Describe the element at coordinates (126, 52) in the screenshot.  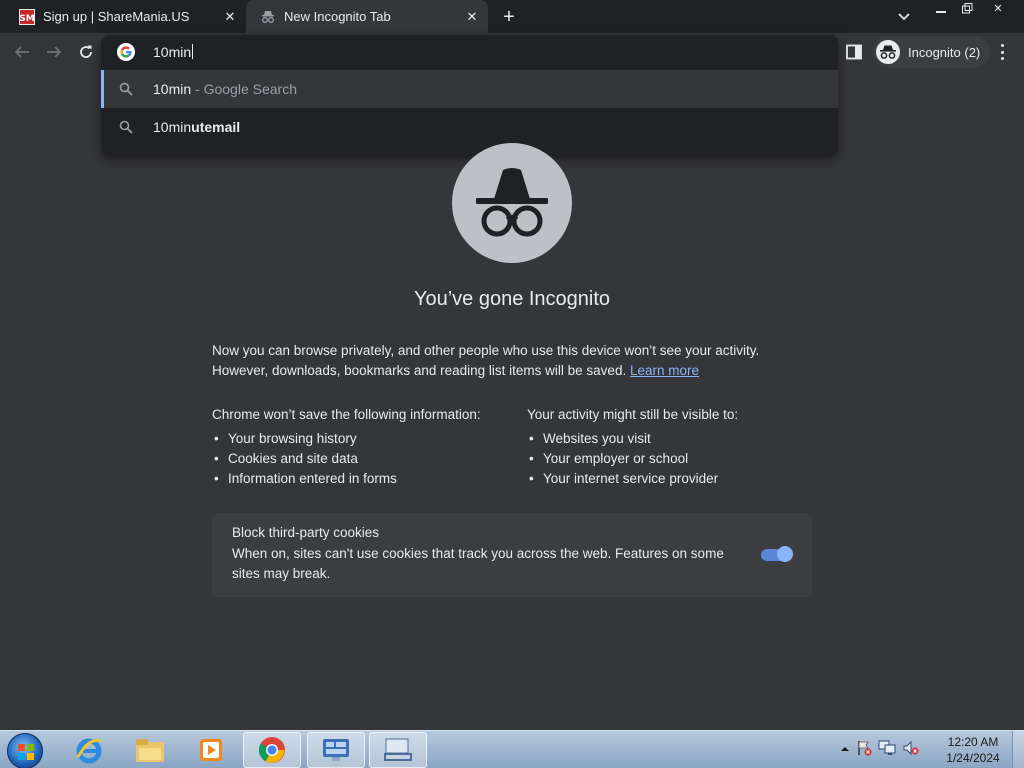
I see `google-g-icon` at that location.